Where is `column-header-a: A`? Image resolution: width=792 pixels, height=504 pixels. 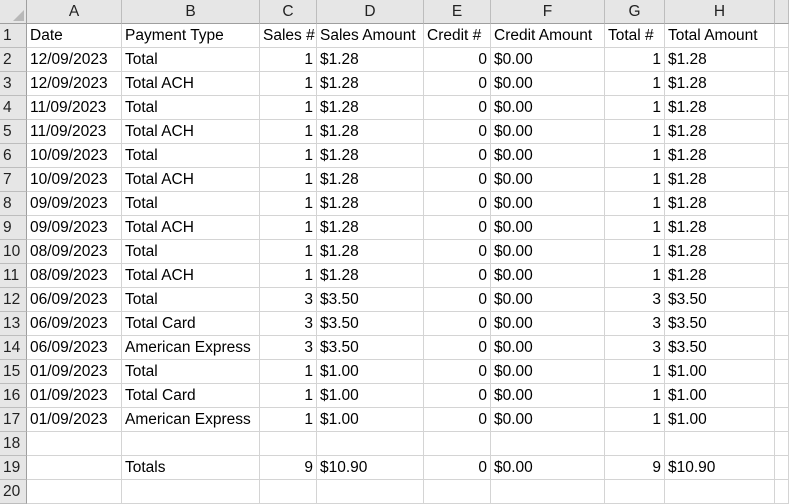 column-header-a: A is located at coordinates (74, 12).